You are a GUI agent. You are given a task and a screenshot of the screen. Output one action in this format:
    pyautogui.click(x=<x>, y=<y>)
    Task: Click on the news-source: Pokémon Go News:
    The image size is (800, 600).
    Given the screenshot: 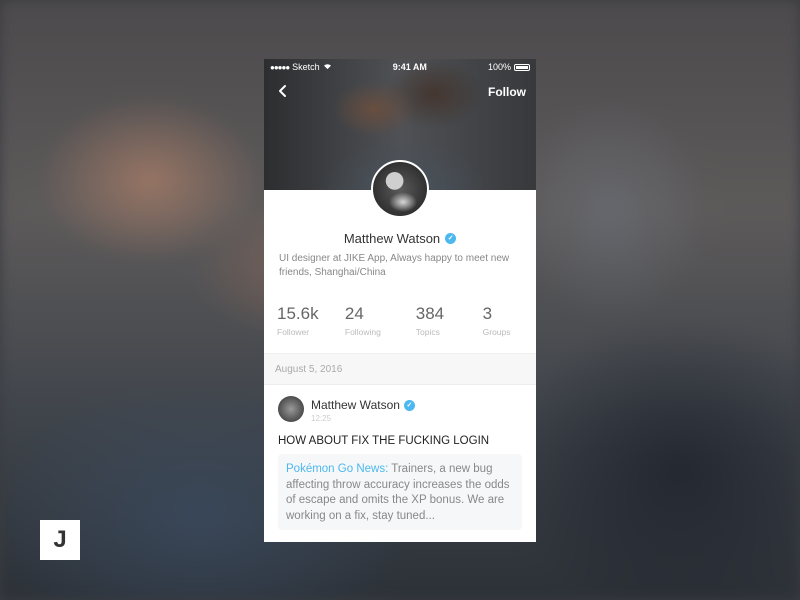 What is the action you would take?
    pyautogui.click(x=337, y=469)
    